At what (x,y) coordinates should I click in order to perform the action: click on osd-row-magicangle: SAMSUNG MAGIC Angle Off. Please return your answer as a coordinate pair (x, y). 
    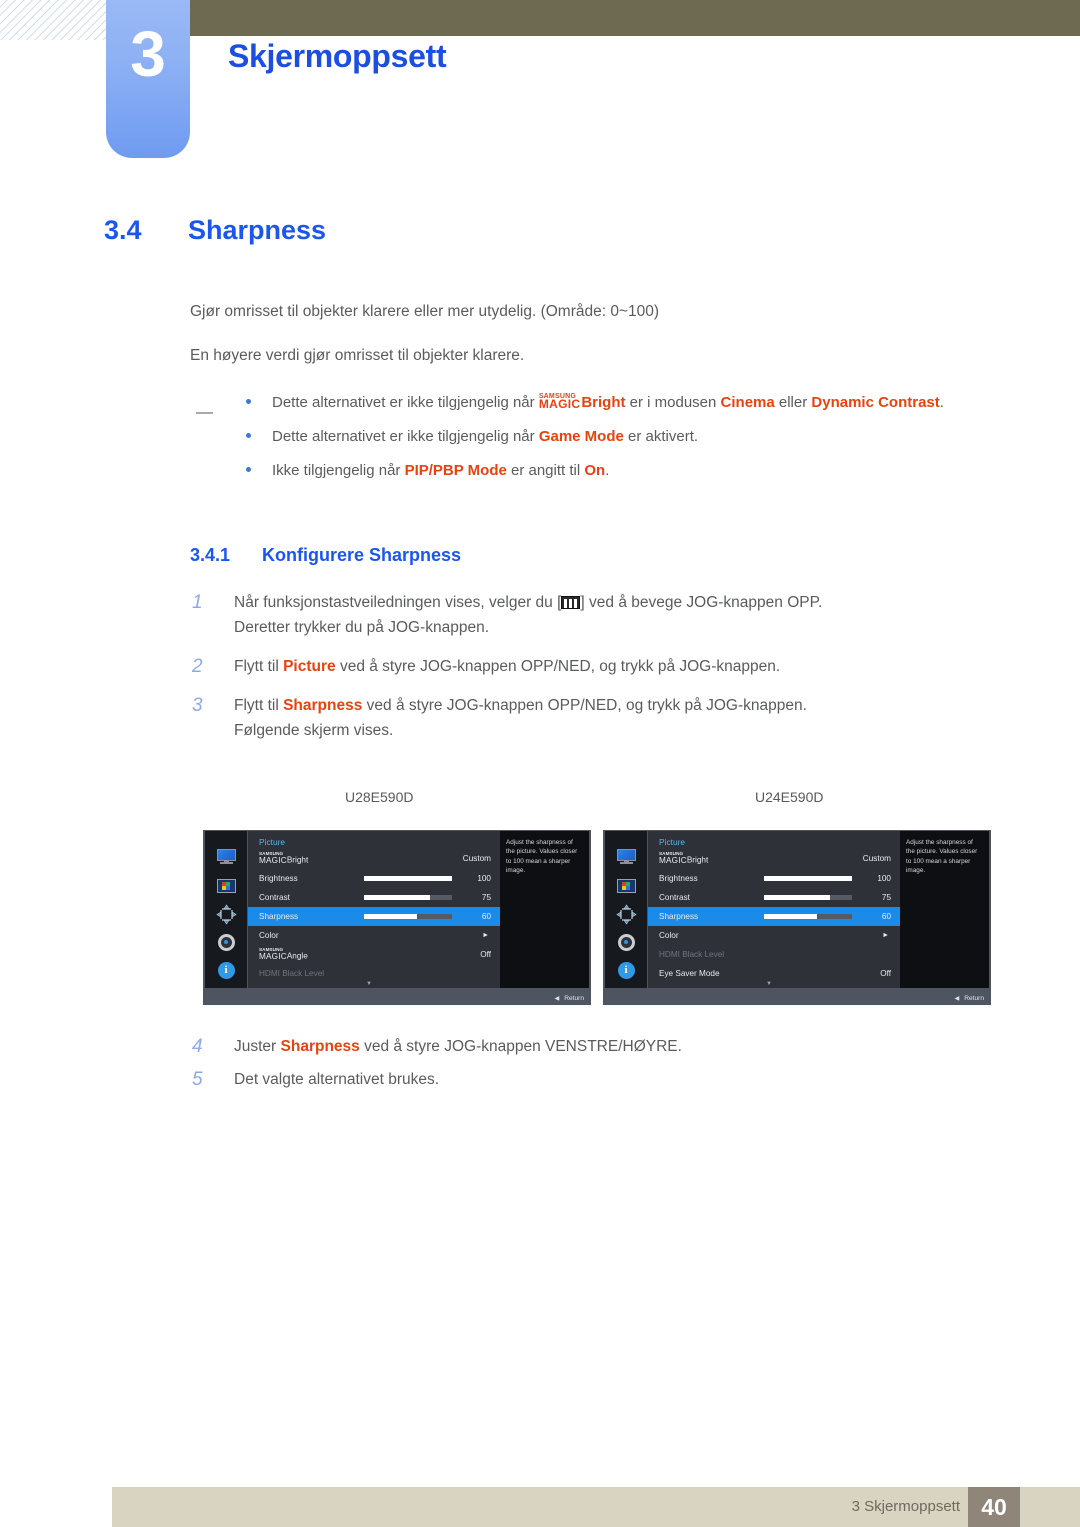
    Looking at the image, I should click on (374, 954).